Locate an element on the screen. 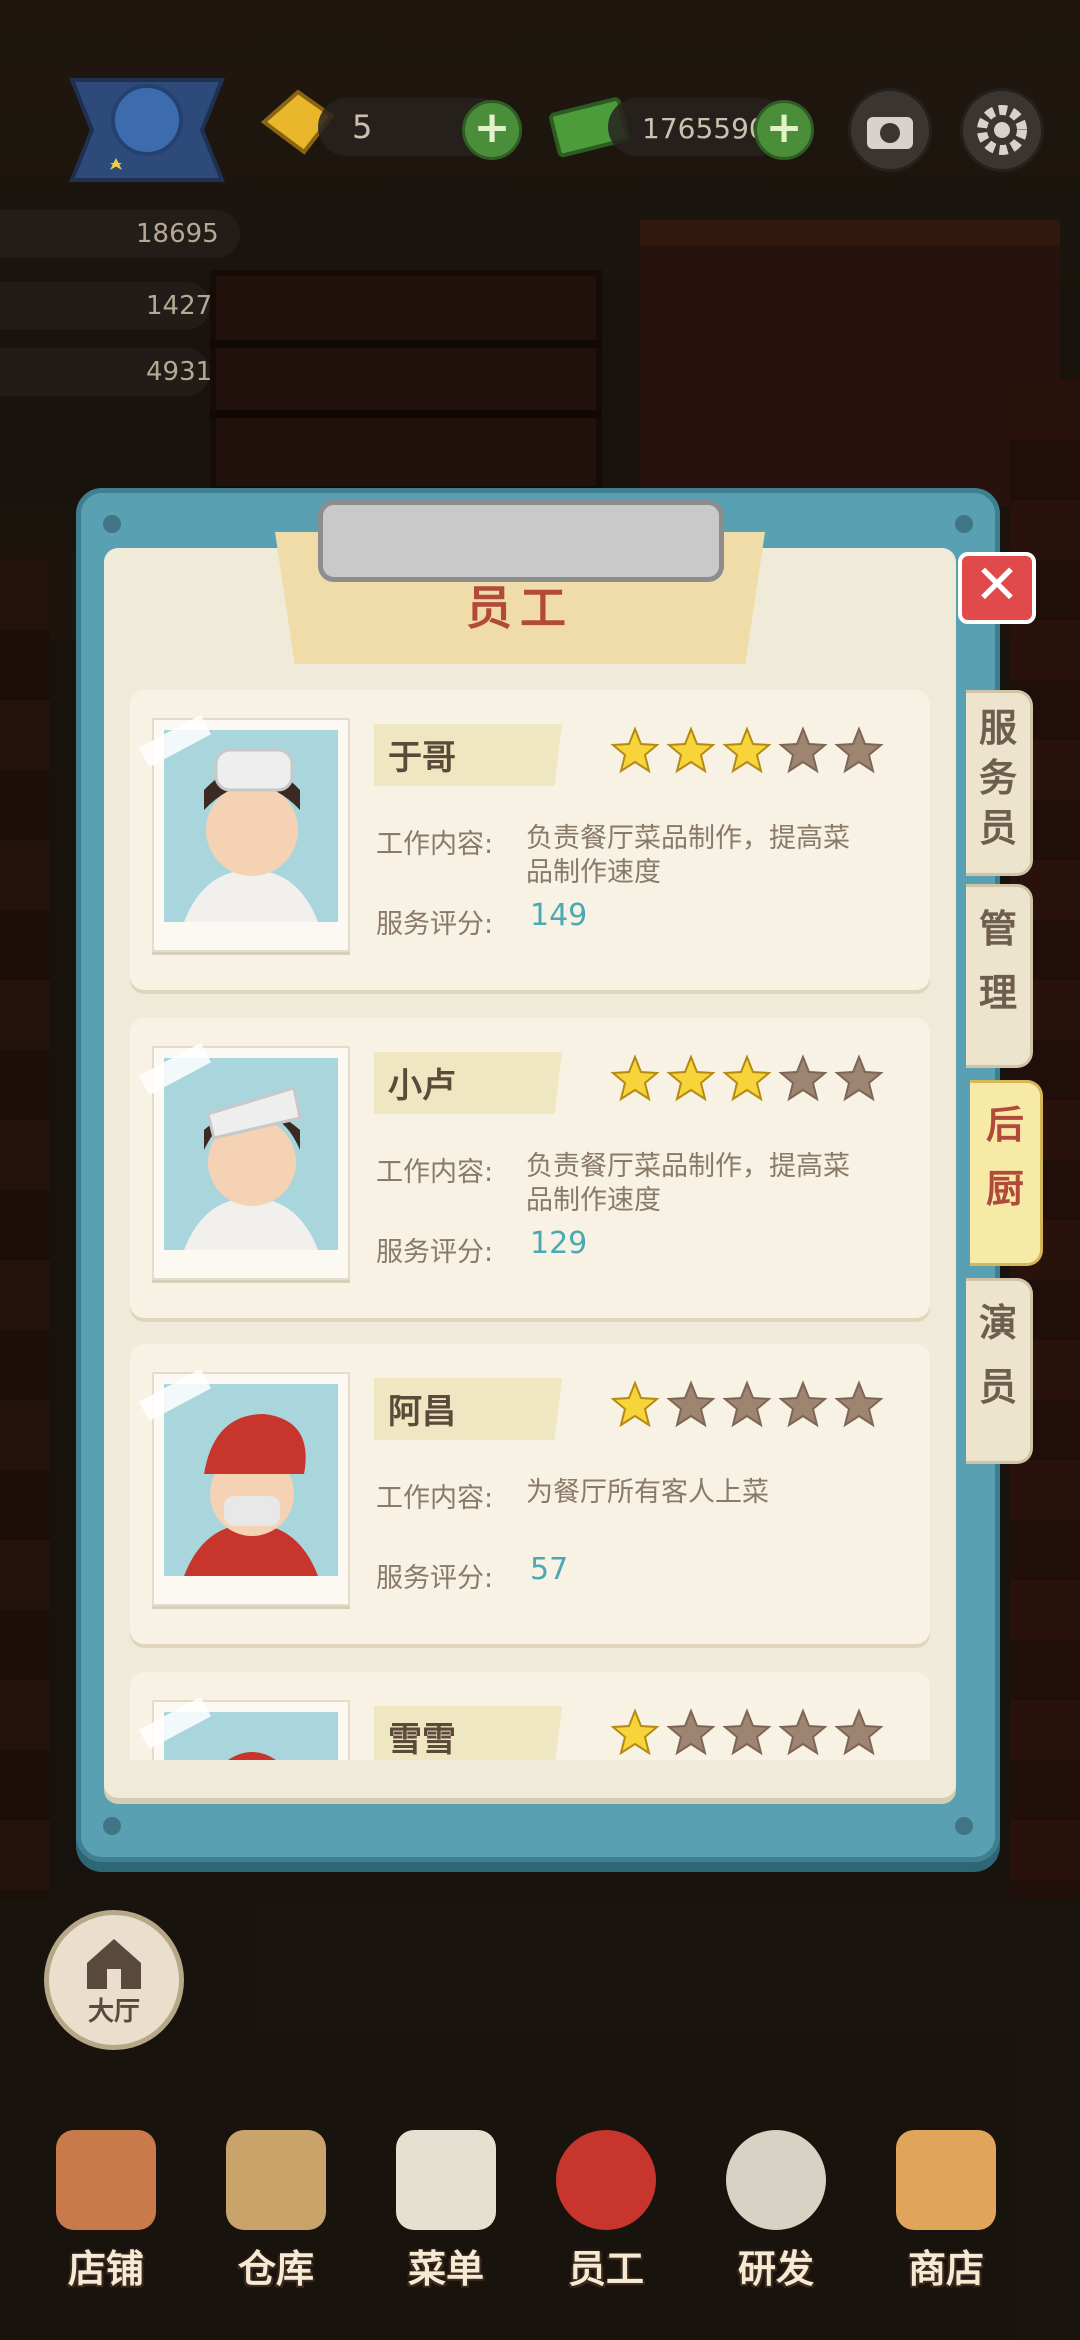 This screenshot has width=1080, height=2340. tab-performer: 演 员 is located at coordinates (999, 1371).